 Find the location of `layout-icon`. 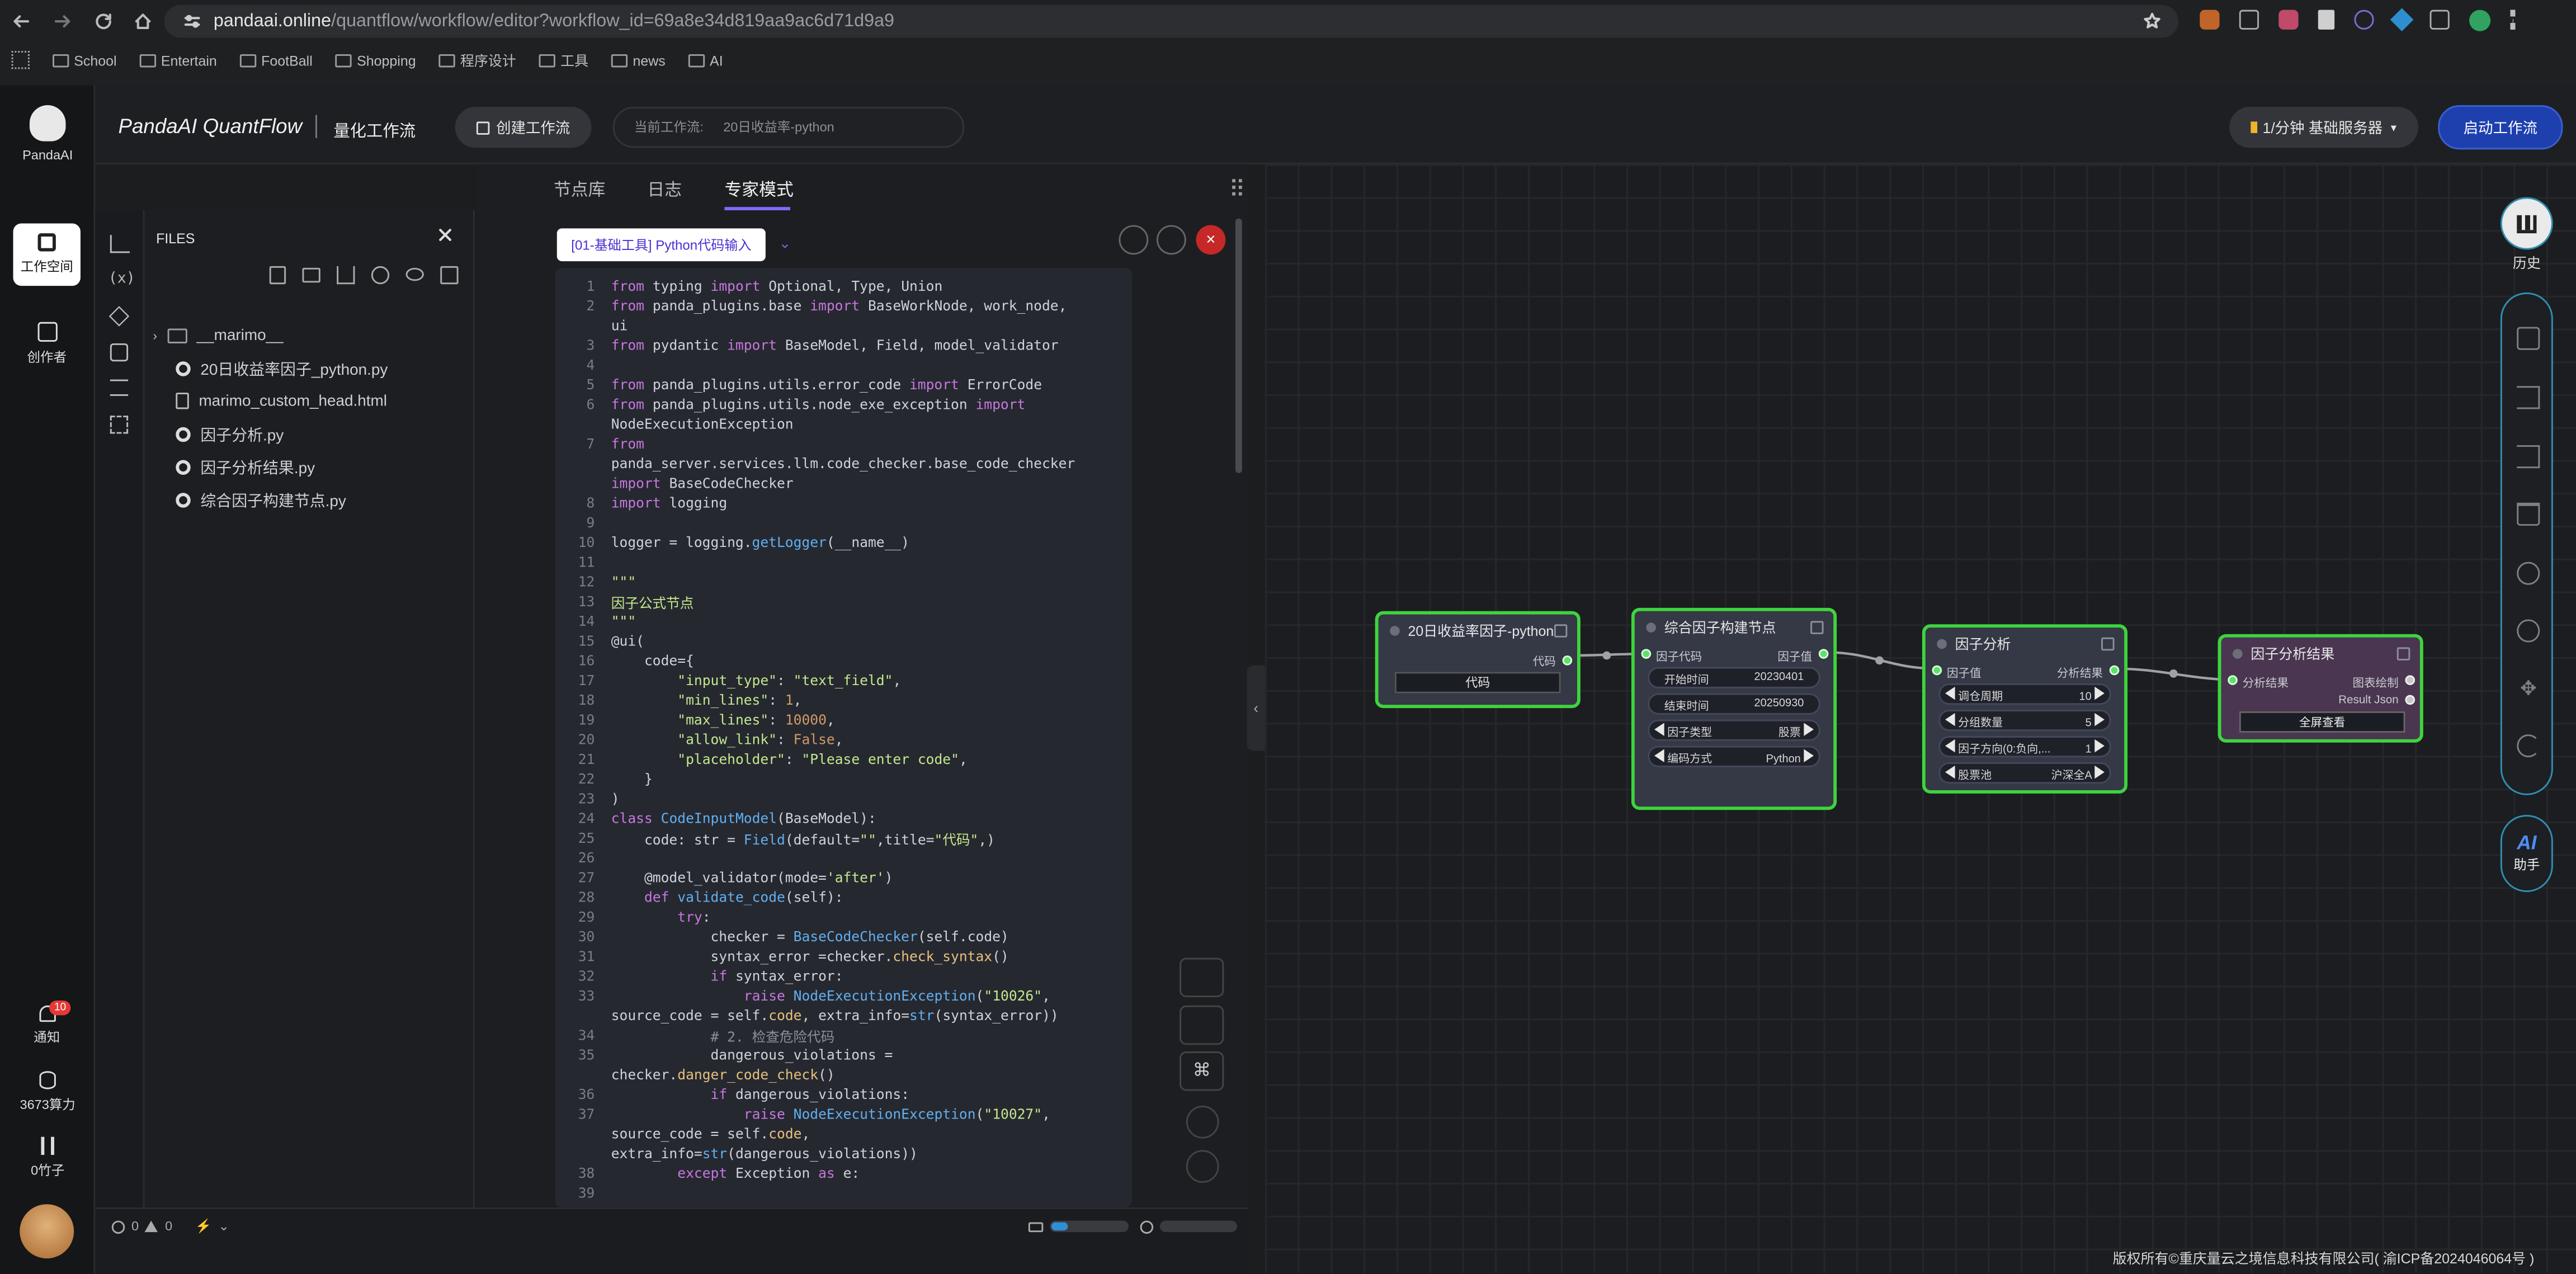

layout-icon is located at coordinates (1202, 1025).